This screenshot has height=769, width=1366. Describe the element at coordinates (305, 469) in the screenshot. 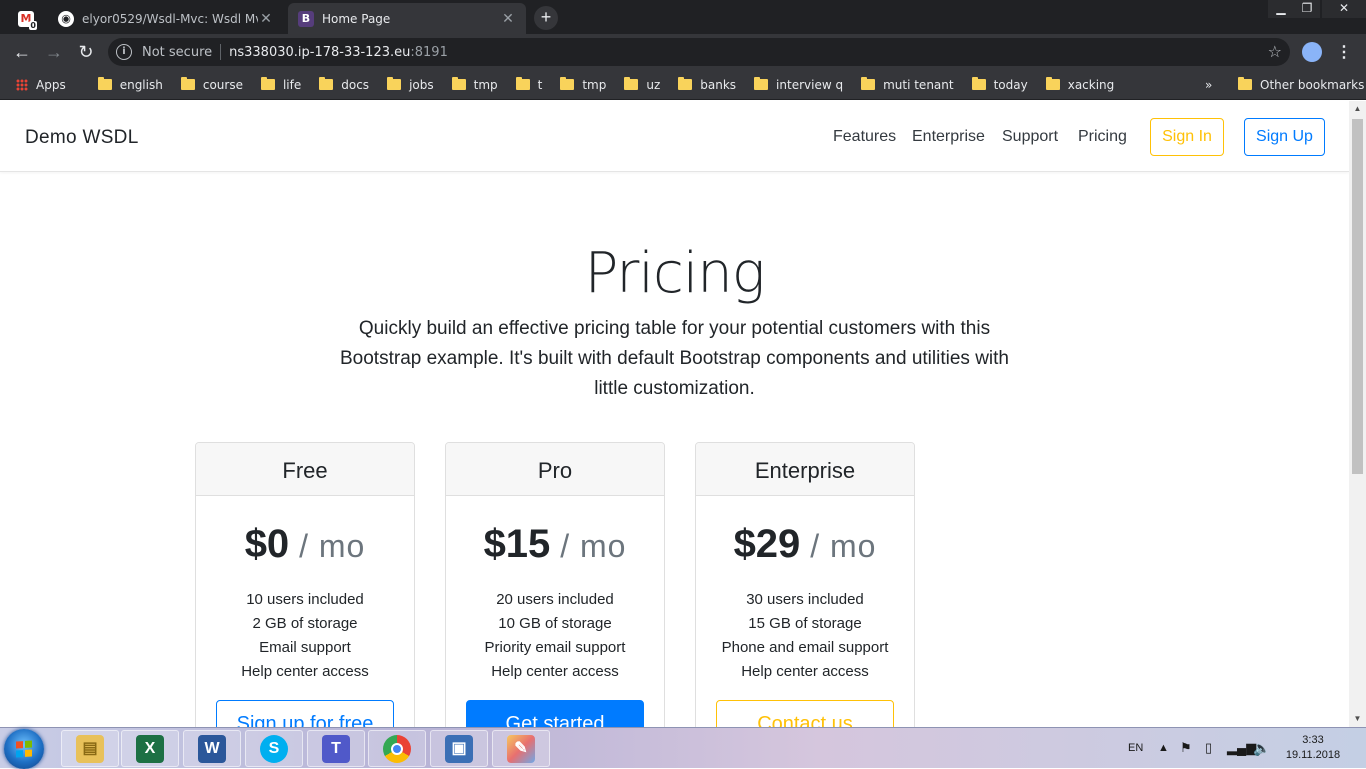

I see `plan-name: Free` at that location.